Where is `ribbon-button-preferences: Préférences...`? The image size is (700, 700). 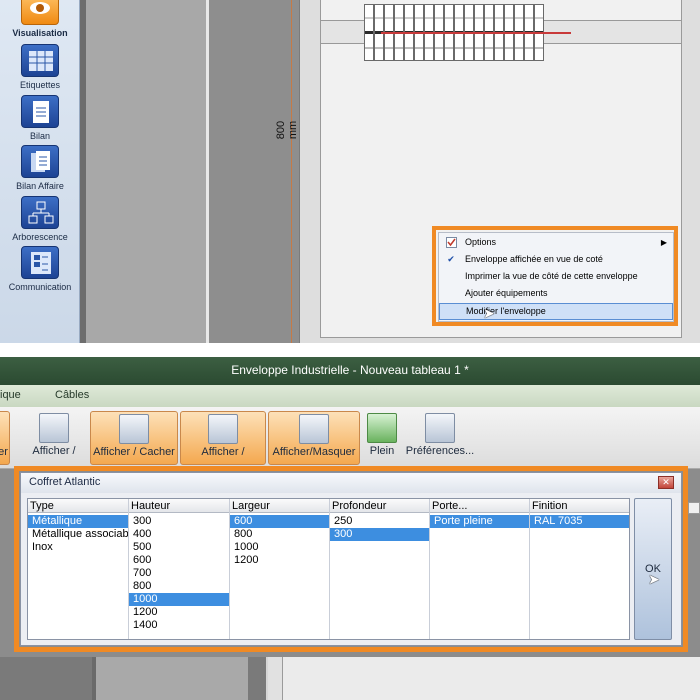
ribbon-button-preferences: Préférences... is located at coordinates (440, 438).